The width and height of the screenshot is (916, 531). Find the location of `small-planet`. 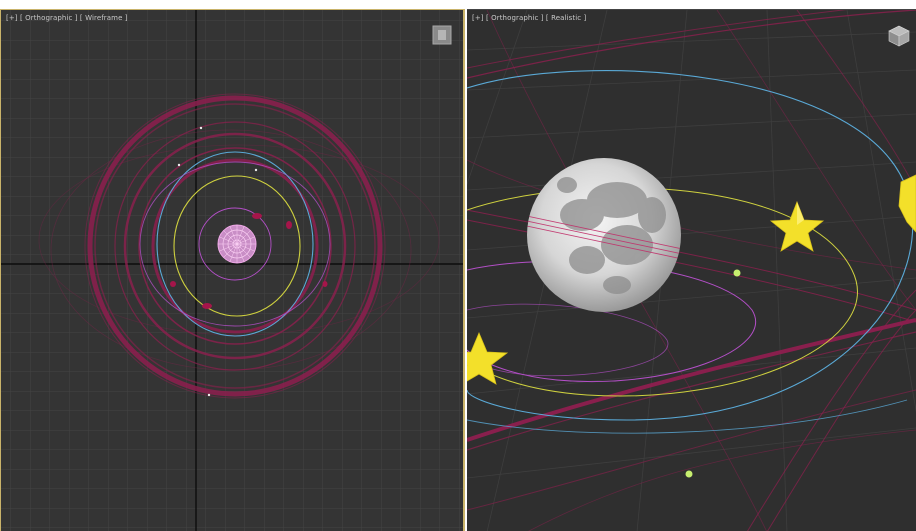

small-planet is located at coordinates (737, 273).